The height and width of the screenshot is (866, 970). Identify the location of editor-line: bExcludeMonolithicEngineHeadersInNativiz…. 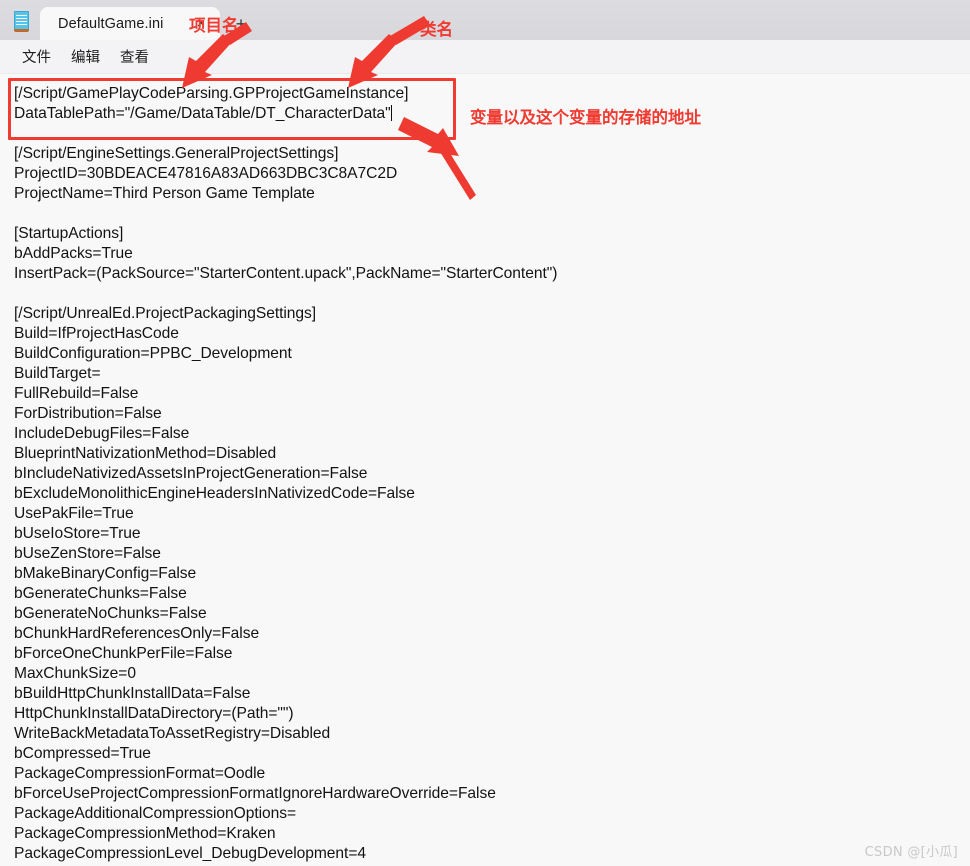
(214, 493).